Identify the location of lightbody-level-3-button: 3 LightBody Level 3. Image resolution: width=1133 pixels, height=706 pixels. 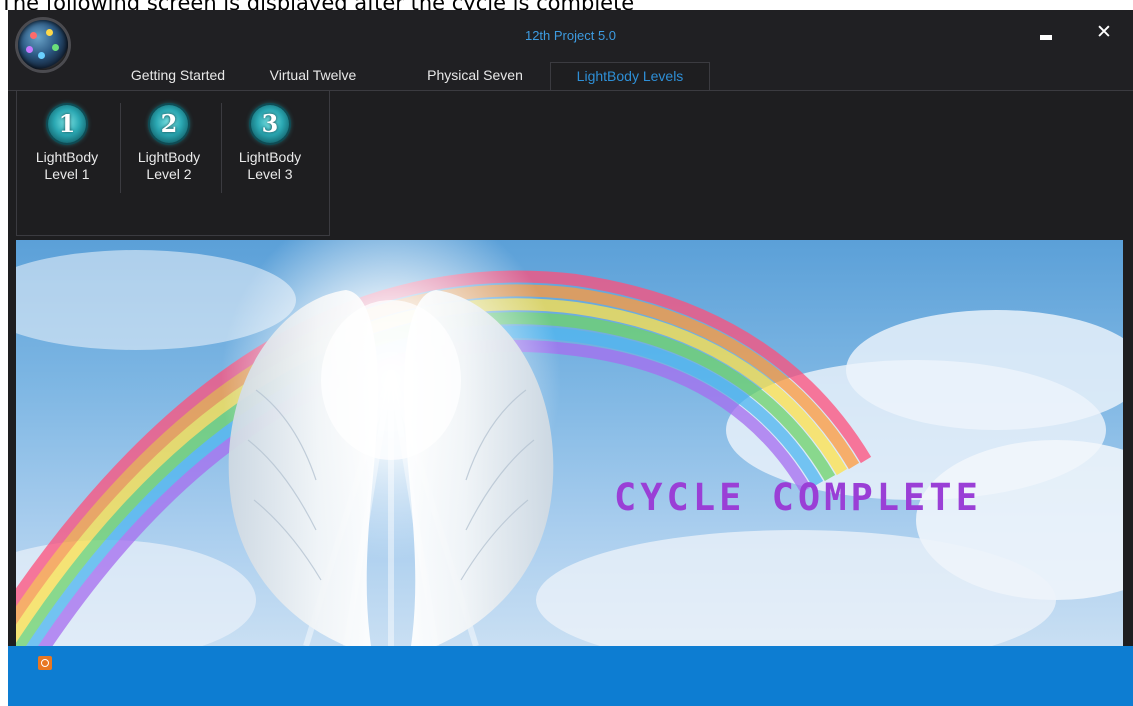
(270, 149).